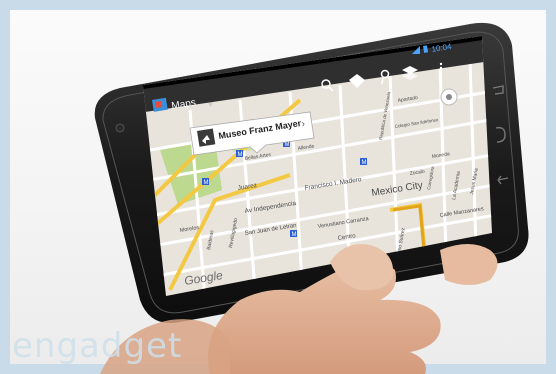  What do you see at coordinates (97, 346) in the screenshot?
I see `engadget-watermark: engadget` at bounding box center [97, 346].